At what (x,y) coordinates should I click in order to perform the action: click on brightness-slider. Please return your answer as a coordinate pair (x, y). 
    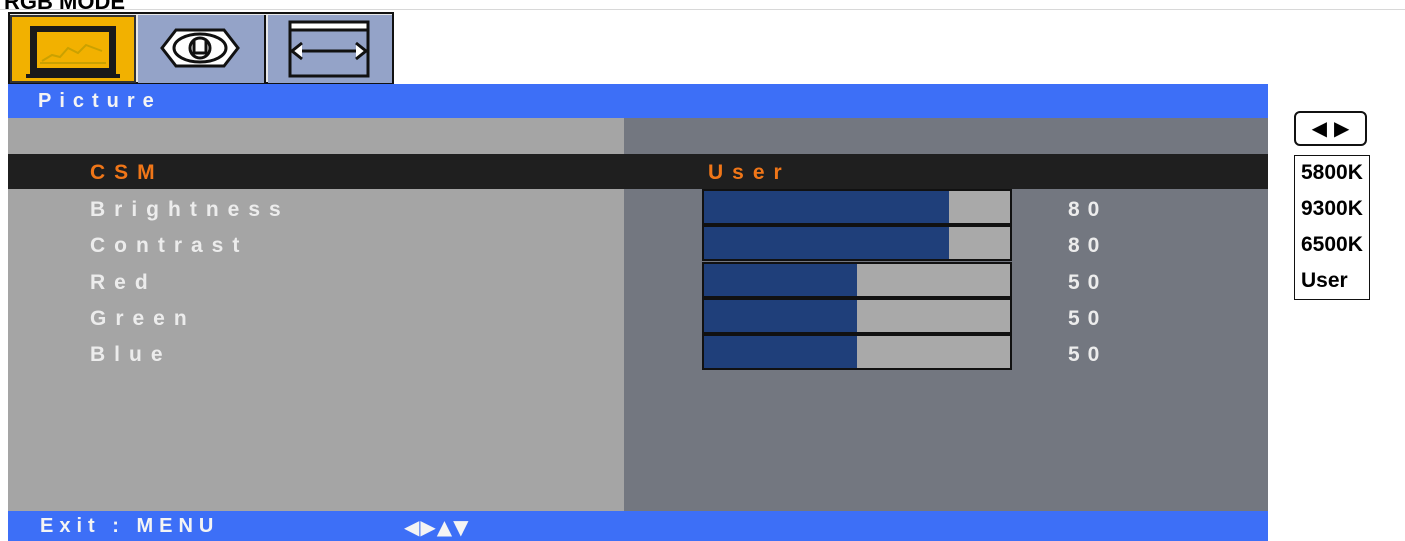
    Looking at the image, I should click on (857, 207).